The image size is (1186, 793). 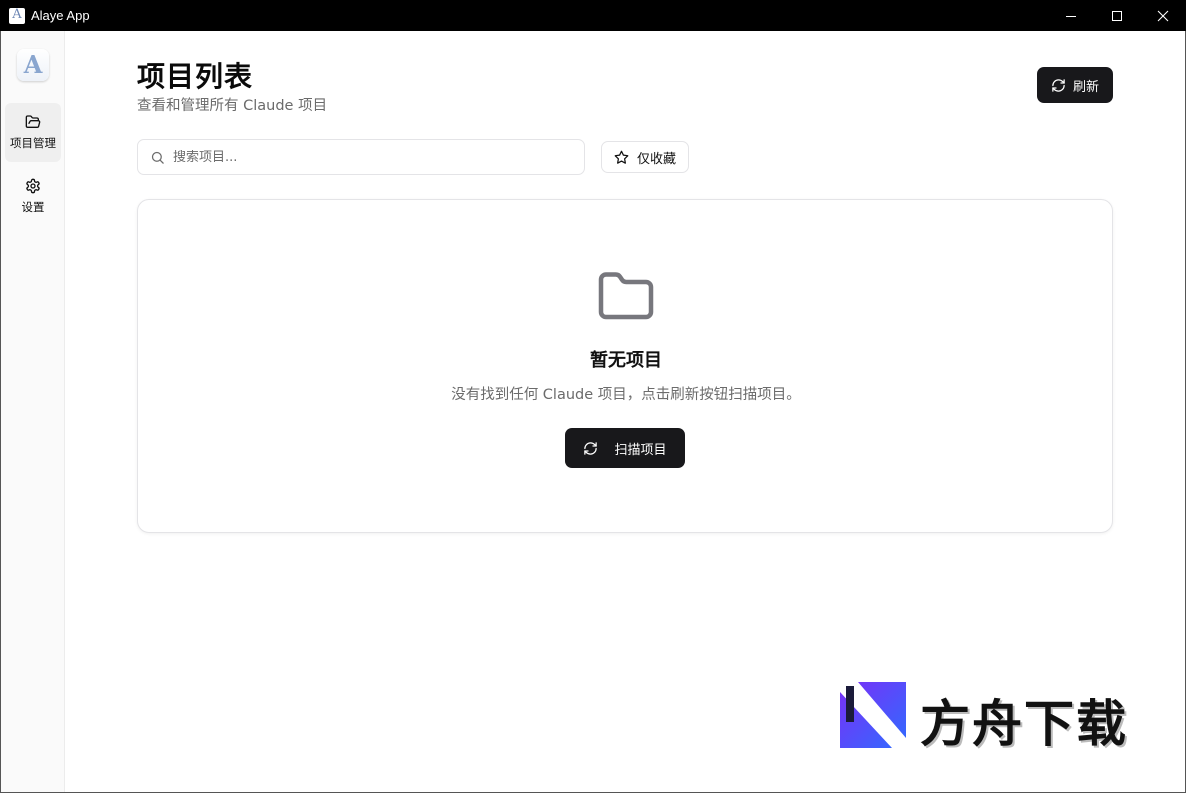 I want to click on sidebar: A 项目管理 设置, so click(x=33, y=411).